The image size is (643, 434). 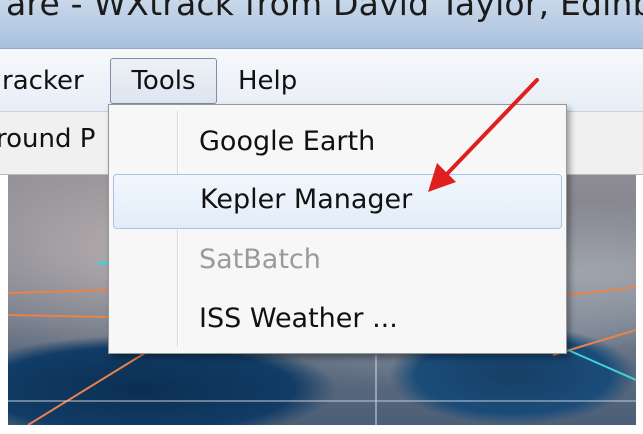 What do you see at coordinates (306, 199) in the screenshot?
I see `menu-item-label: Kepler Manager` at bounding box center [306, 199].